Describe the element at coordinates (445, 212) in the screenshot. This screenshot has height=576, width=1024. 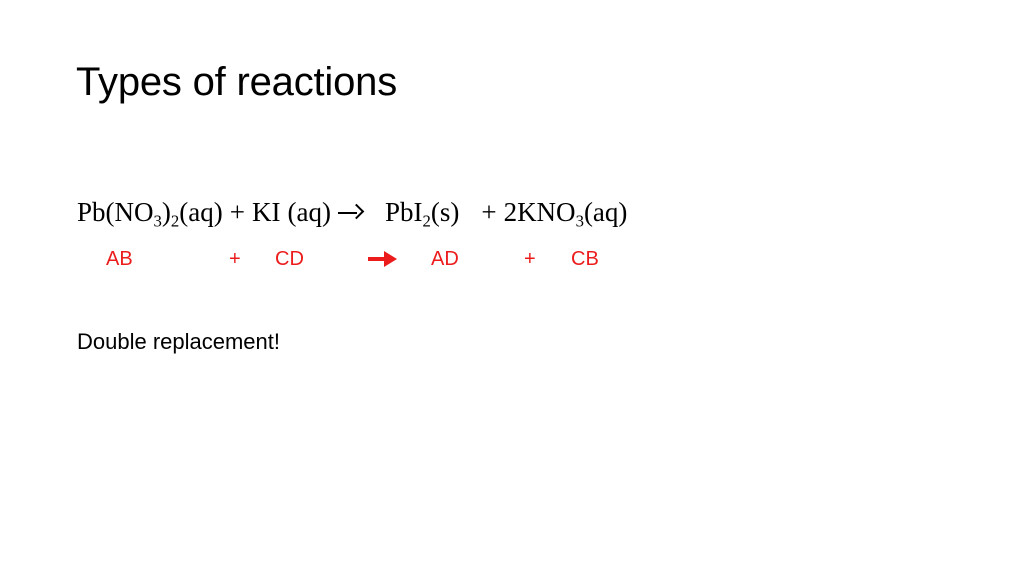
I see `product-1-state: (s)` at that location.